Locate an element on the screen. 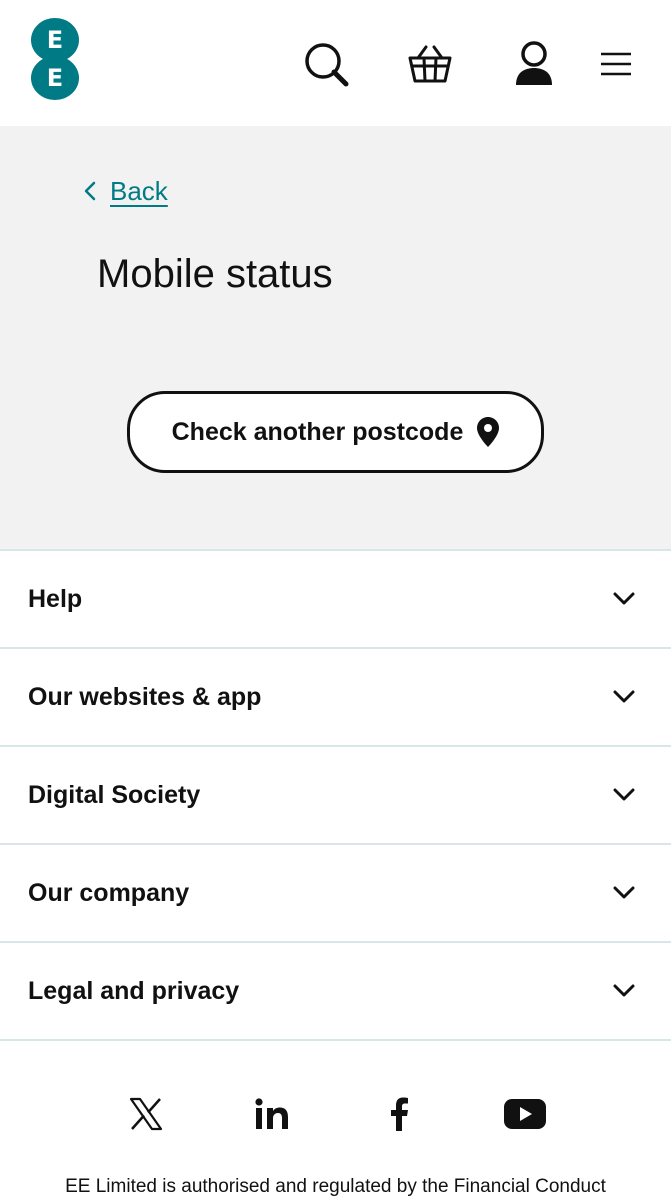 The image size is (671, 1200). back-label: Back is located at coordinates (139, 190).